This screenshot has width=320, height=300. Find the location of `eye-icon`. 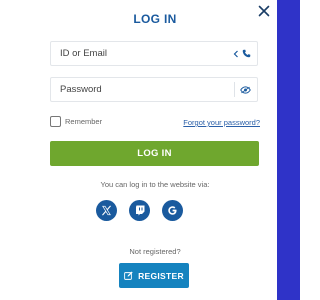

eye-icon is located at coordinates (245, 89).